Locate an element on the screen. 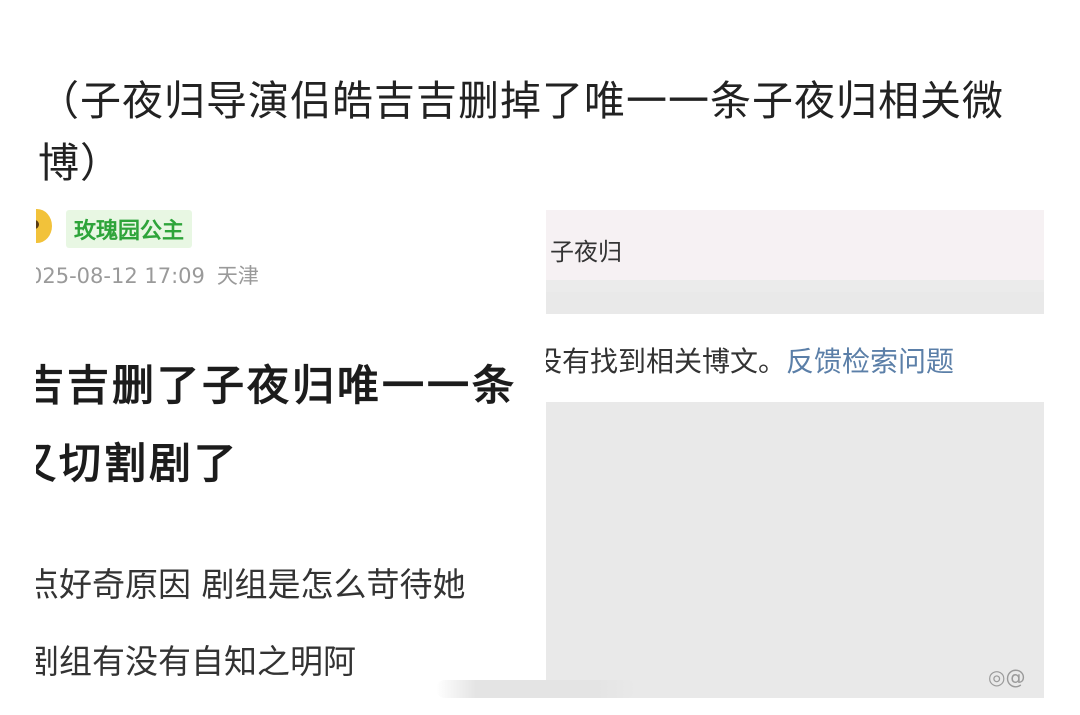 This screenshot has width=1080, height=715. post-timestamp: 025-08-12 17:09 is located at coordinates (120, 276).